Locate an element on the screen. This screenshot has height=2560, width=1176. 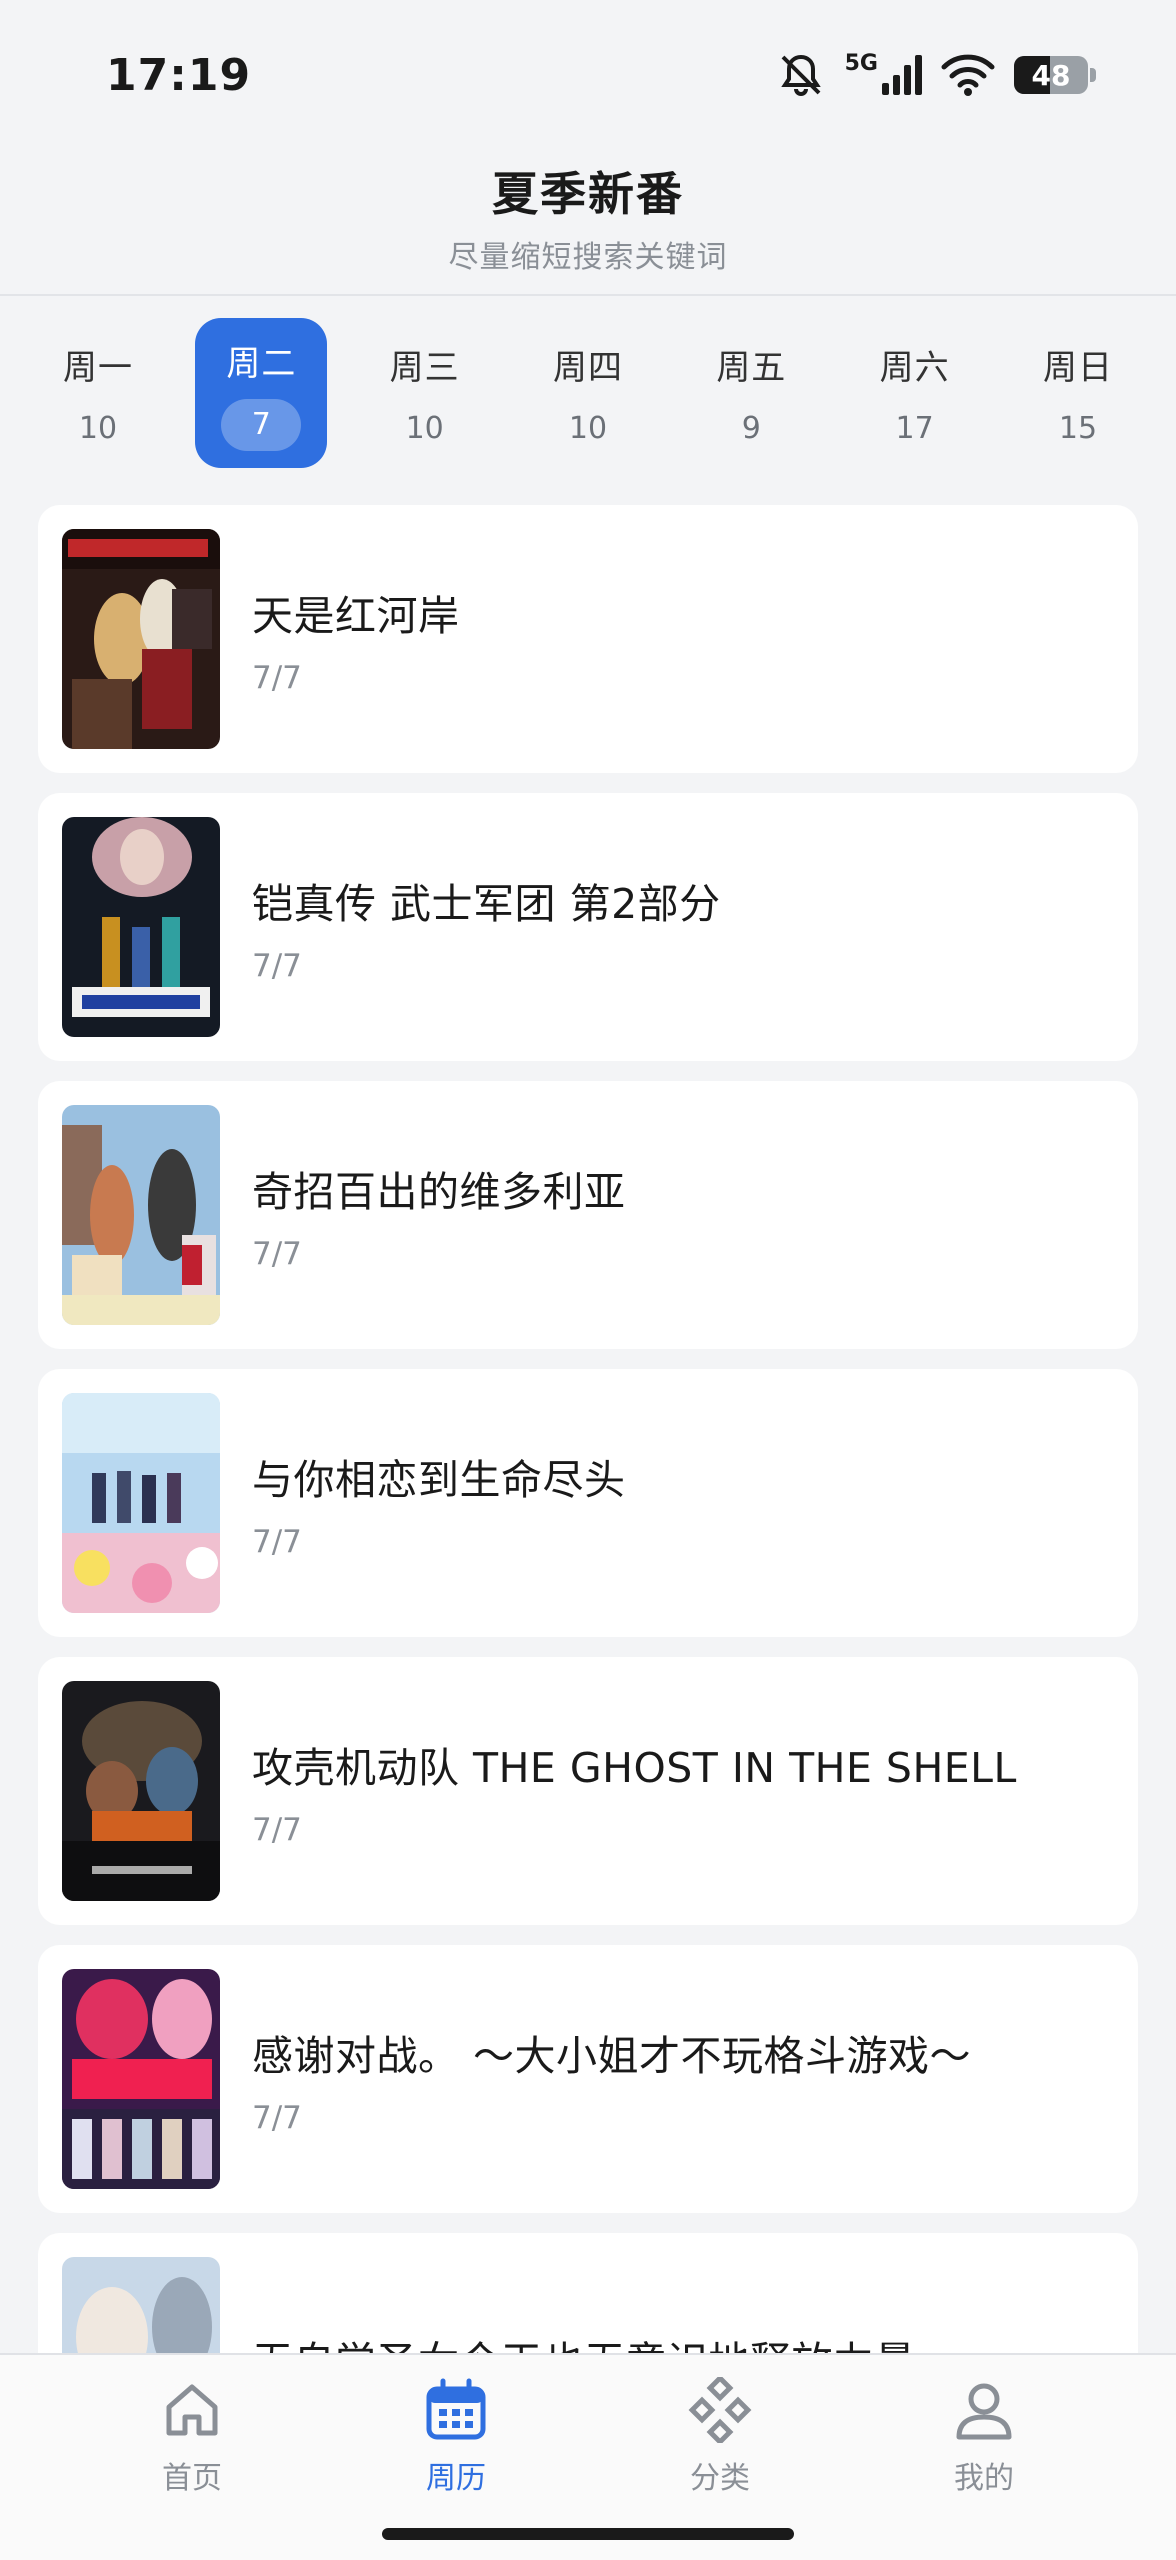
day-tab-wednesday: 周三 10 is located at coordinates (425, 393).